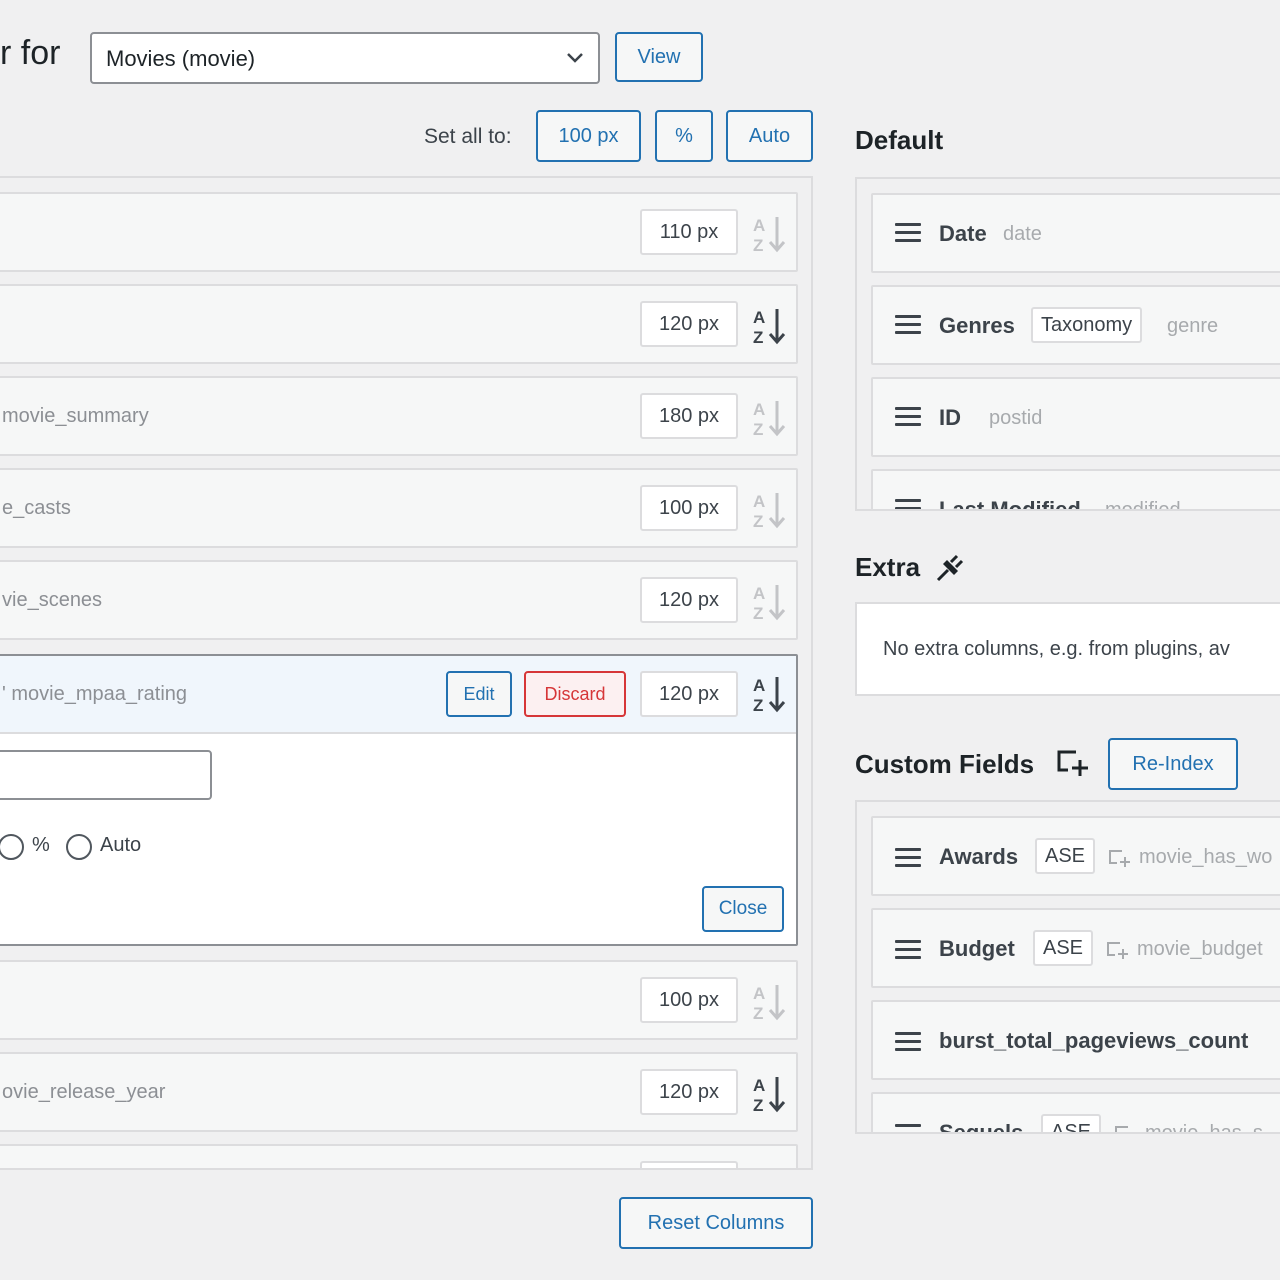 Image resolution: width=1280 pixels, height=1280 pixels. Describe the element at coordinates (399, 416) in the screenshot. I see `column-row: movie_summary 180 px AZ` at that location.